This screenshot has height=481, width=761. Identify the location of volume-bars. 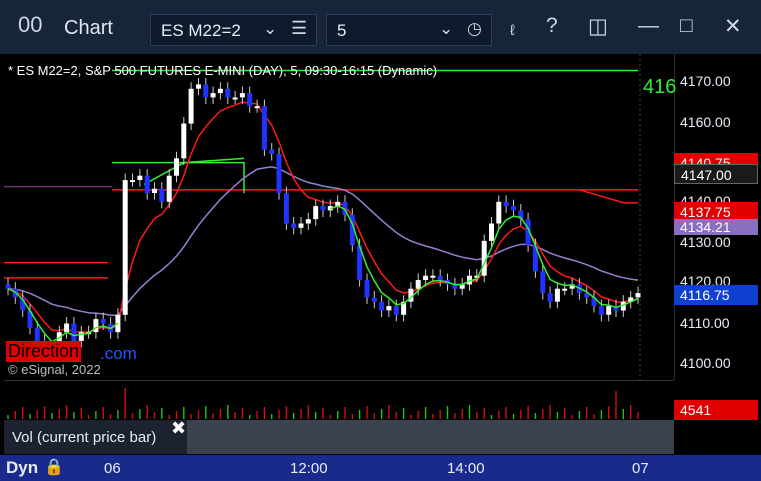
(323, 403).